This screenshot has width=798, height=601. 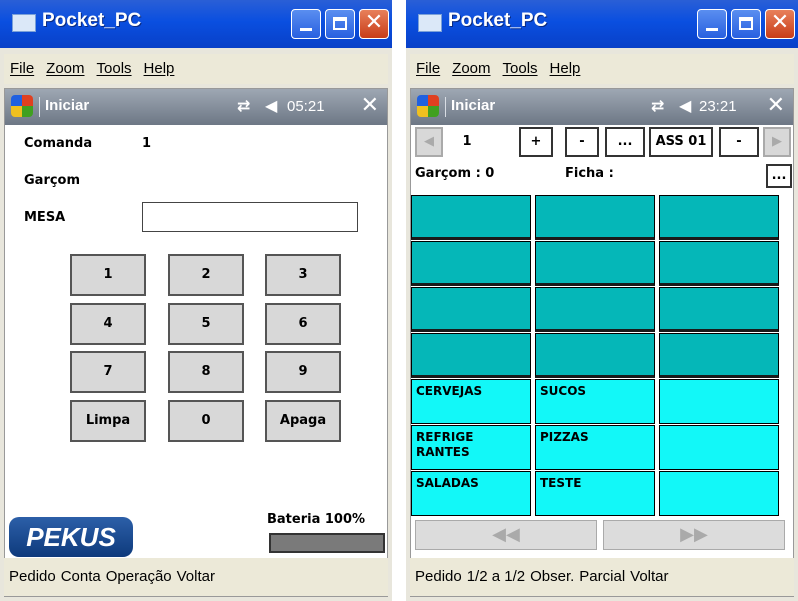 What do you see at coordinates (471, 493) in the screenshot?
I see `category-saladas: SALADAS` at bounding box center [471, 493].